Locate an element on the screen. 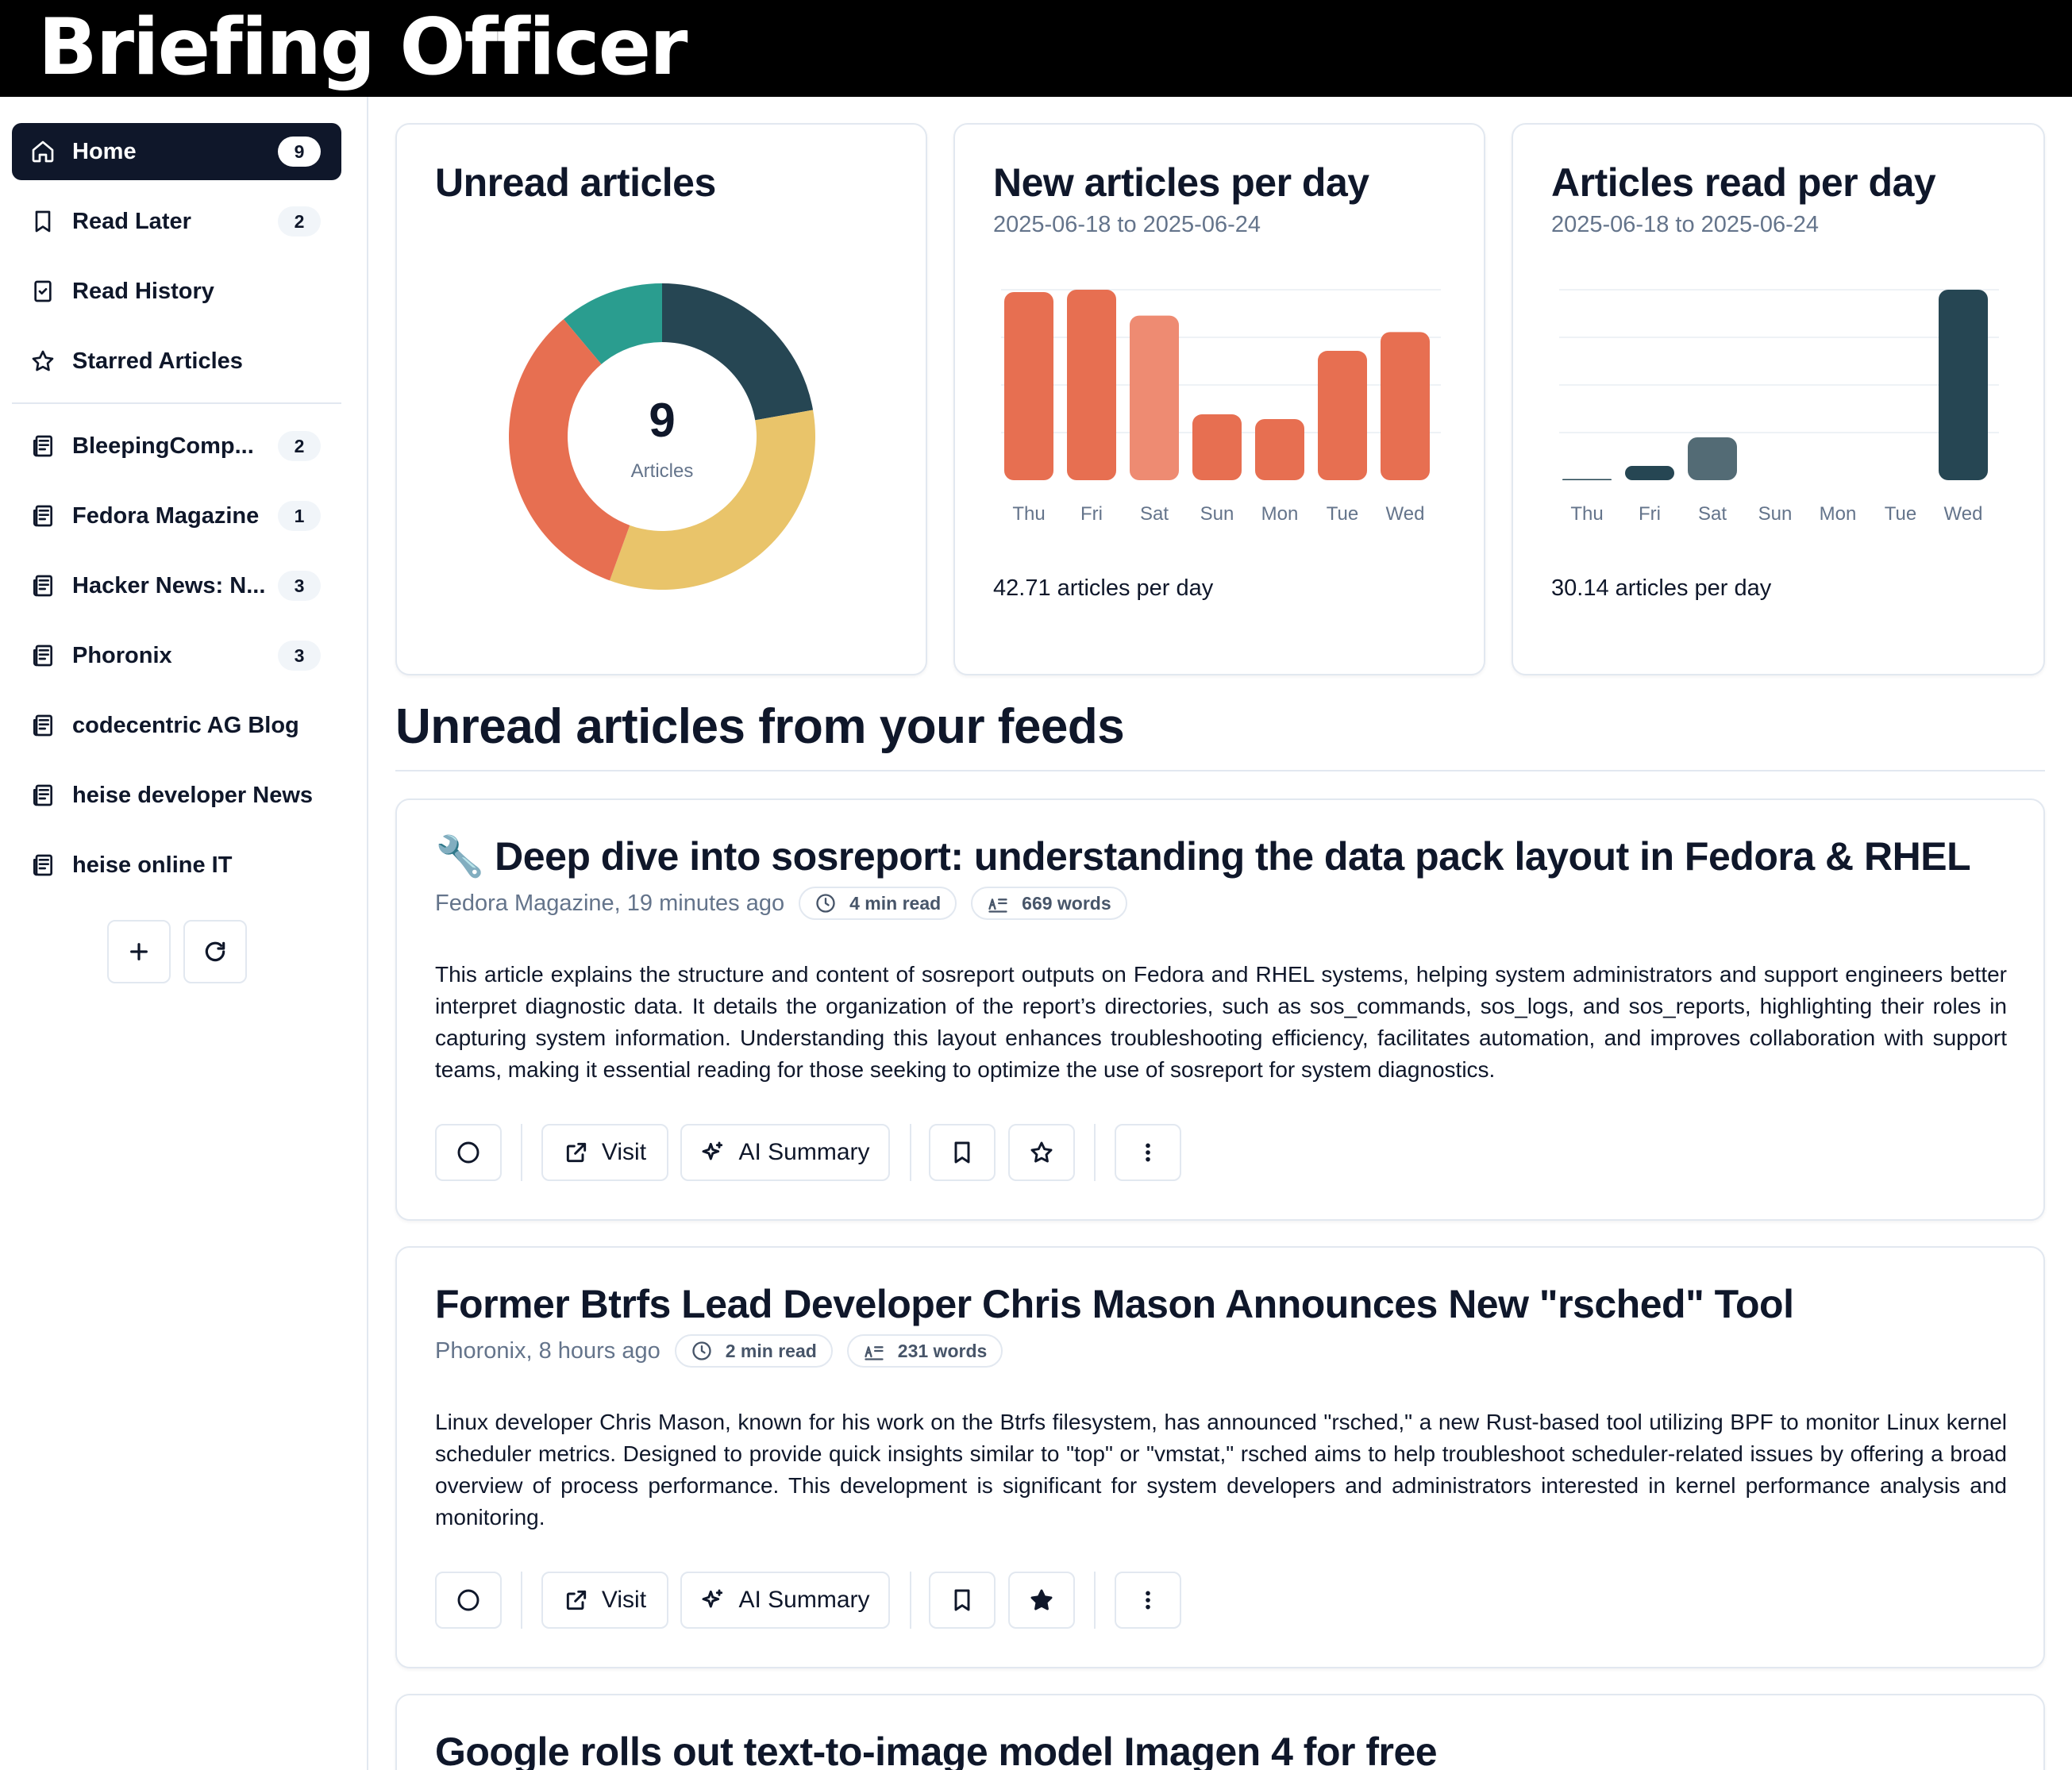  more-vertical-icon is located at coordinates (1148, 1600).